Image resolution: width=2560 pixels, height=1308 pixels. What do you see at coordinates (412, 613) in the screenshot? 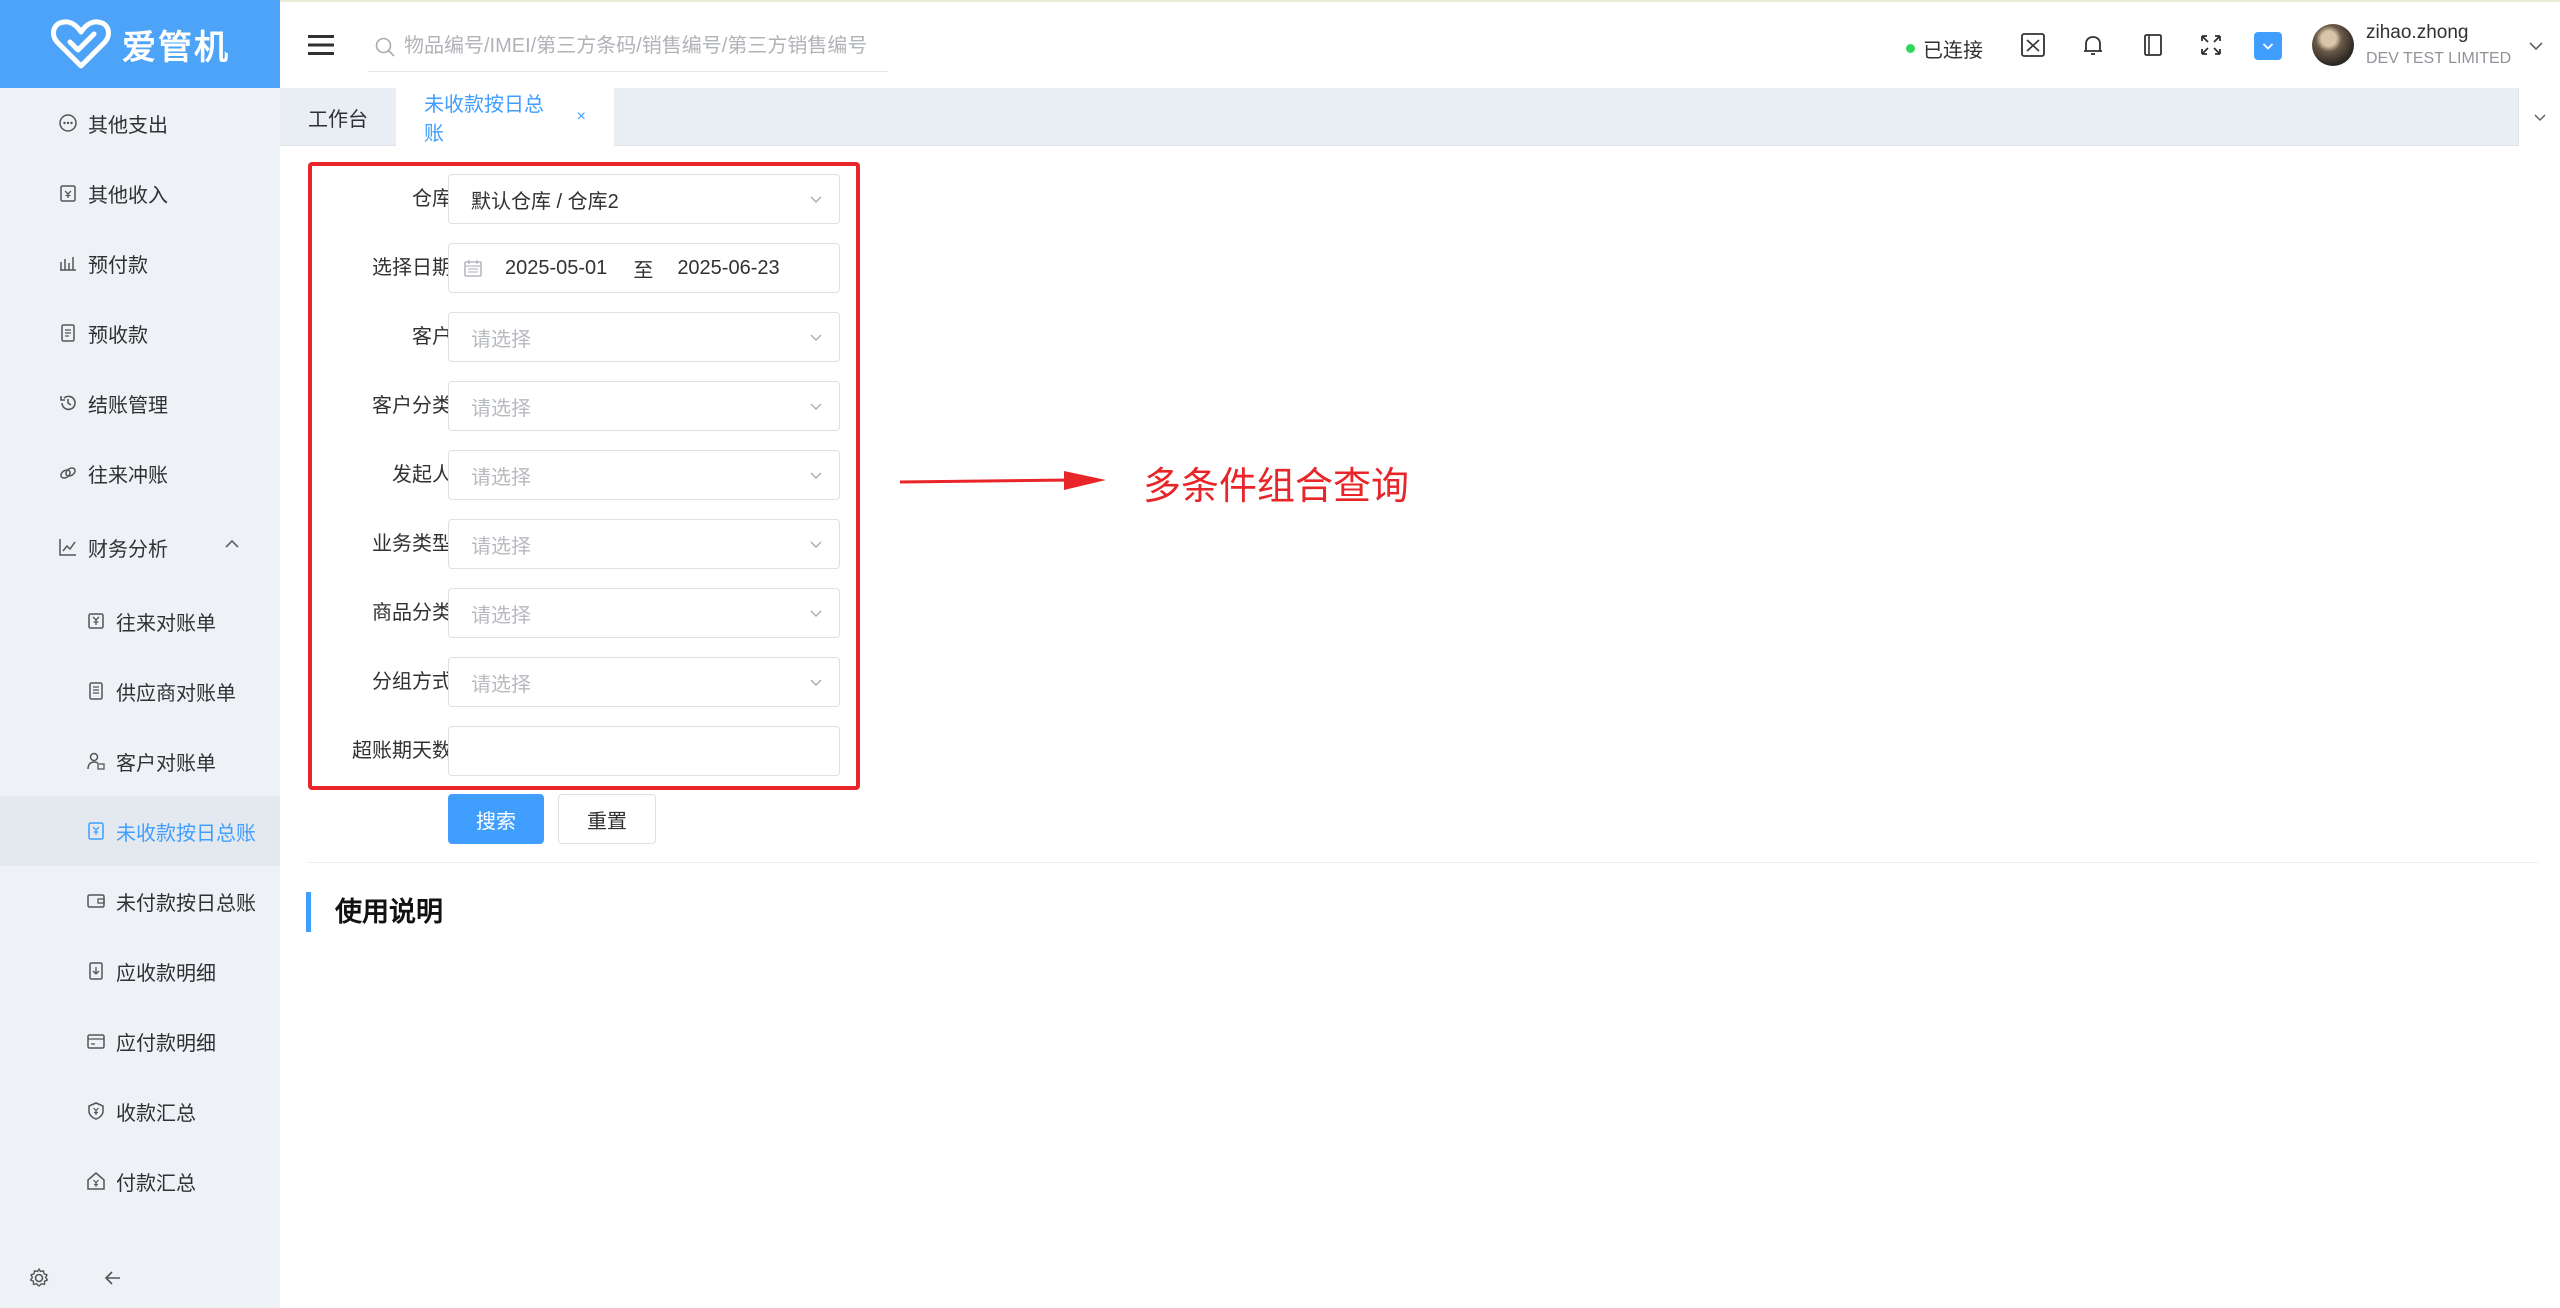
I see `field-label: 商品分类` at bounding box center [412, 613].